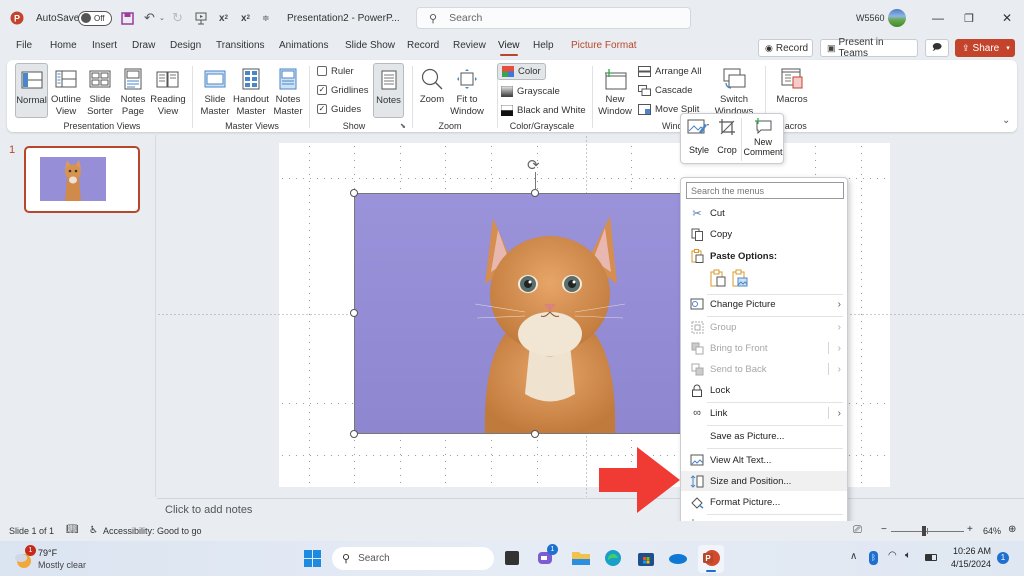  Describe the element at coordinates (1006, 120) in the screenshot. I see `collapse-ribbon-icon: ⌄` at that location.